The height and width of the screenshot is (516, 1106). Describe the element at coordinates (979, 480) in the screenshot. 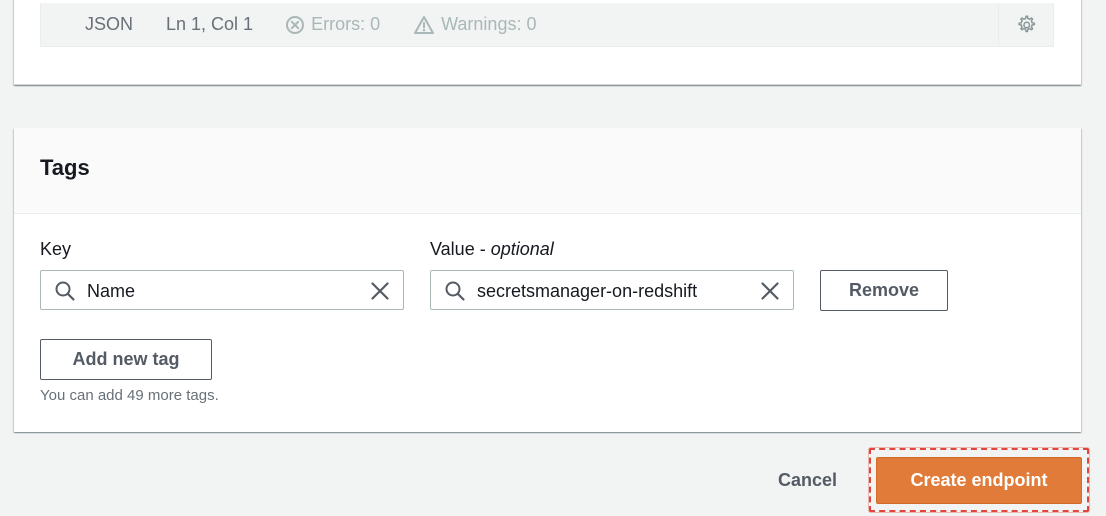

I see `create-endpoint-button: Create endpoint` at that location.